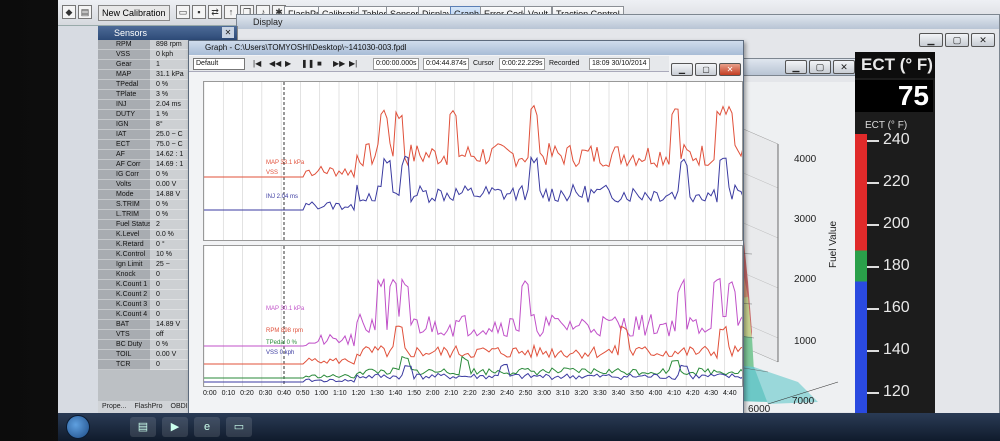  I want to click on sensor-name: Fuel Status, so click(124, 225).